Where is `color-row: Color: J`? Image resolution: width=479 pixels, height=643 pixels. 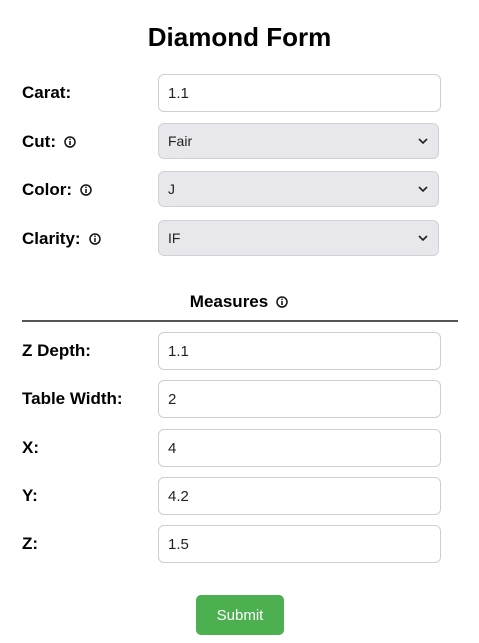 color-row: Color: J is located at coordinates (239, 190).